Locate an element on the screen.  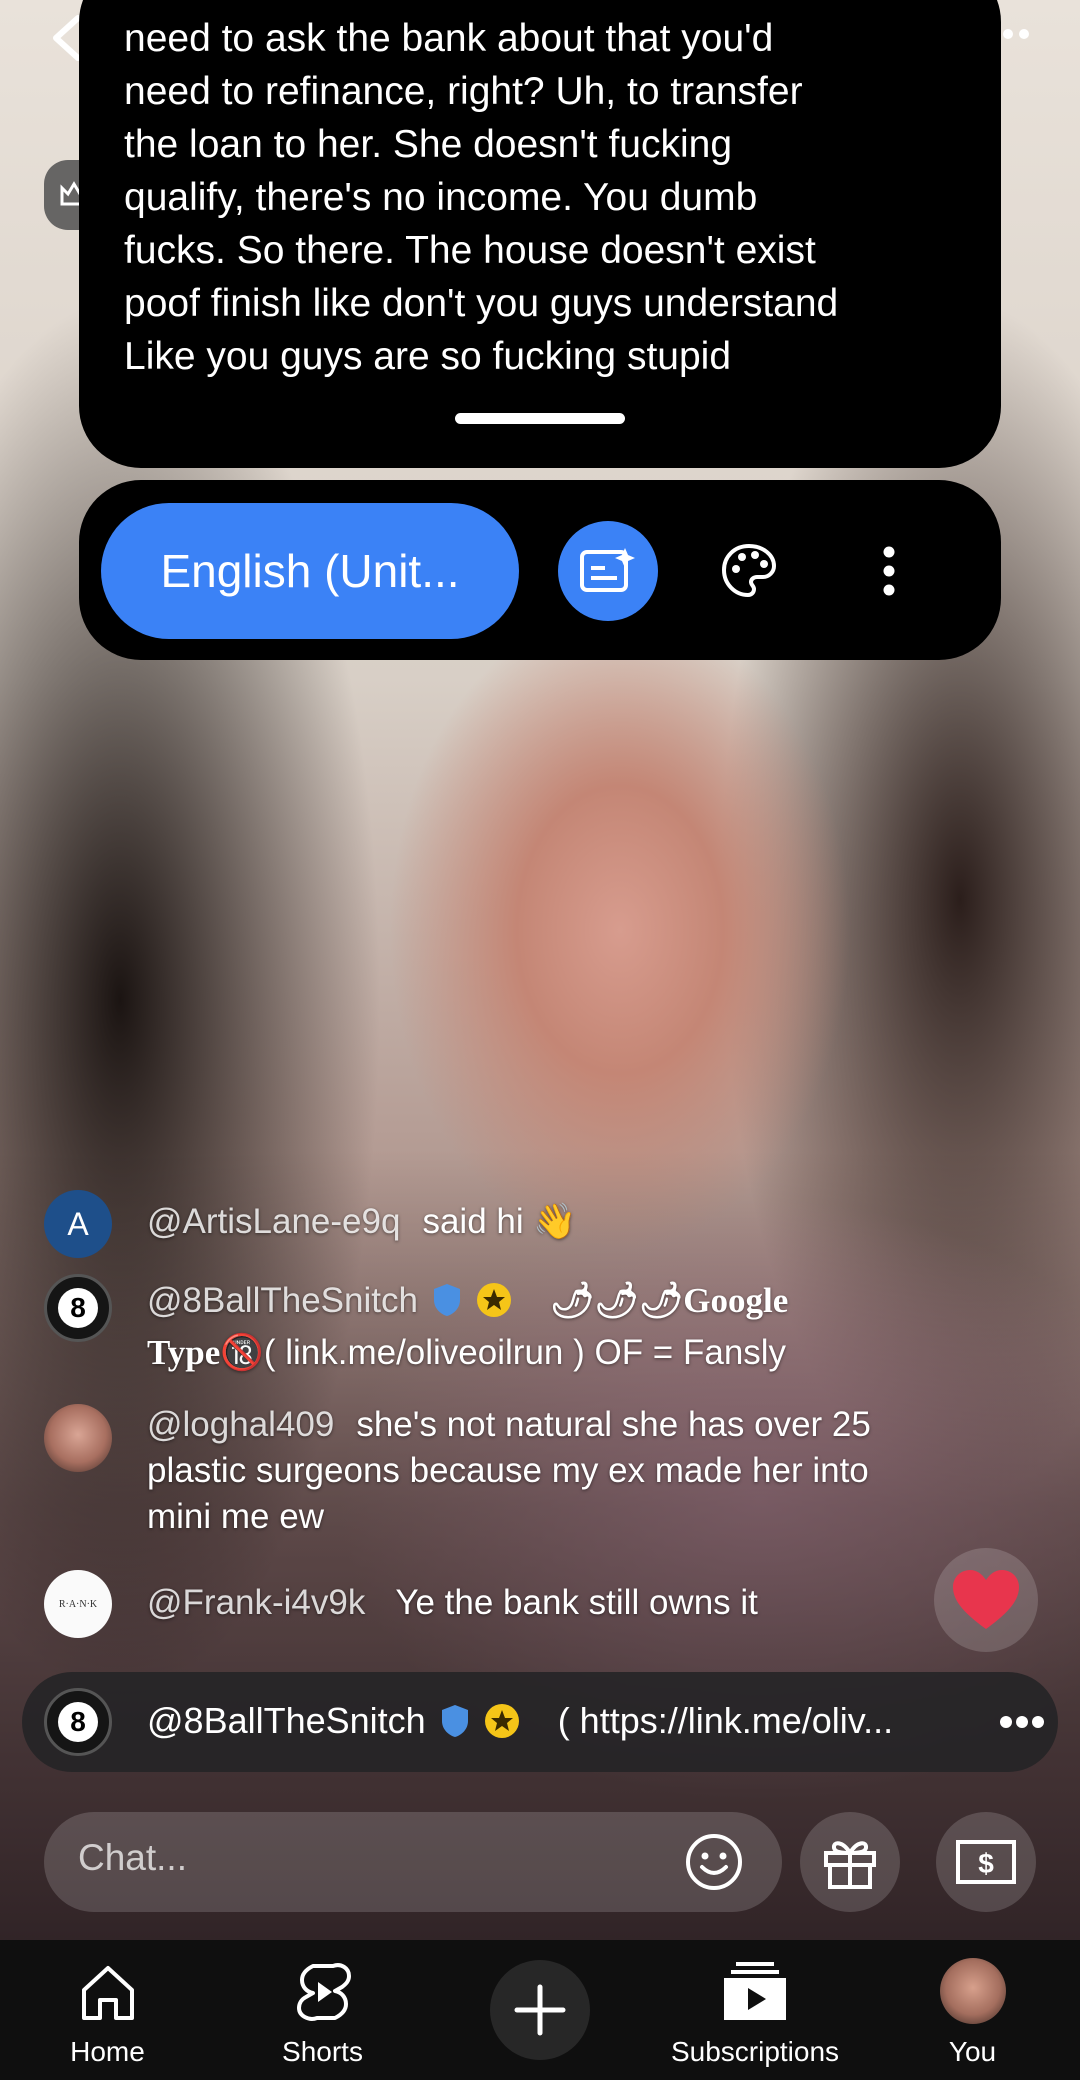
shorts-icon is located at coordinates (323, 1994).